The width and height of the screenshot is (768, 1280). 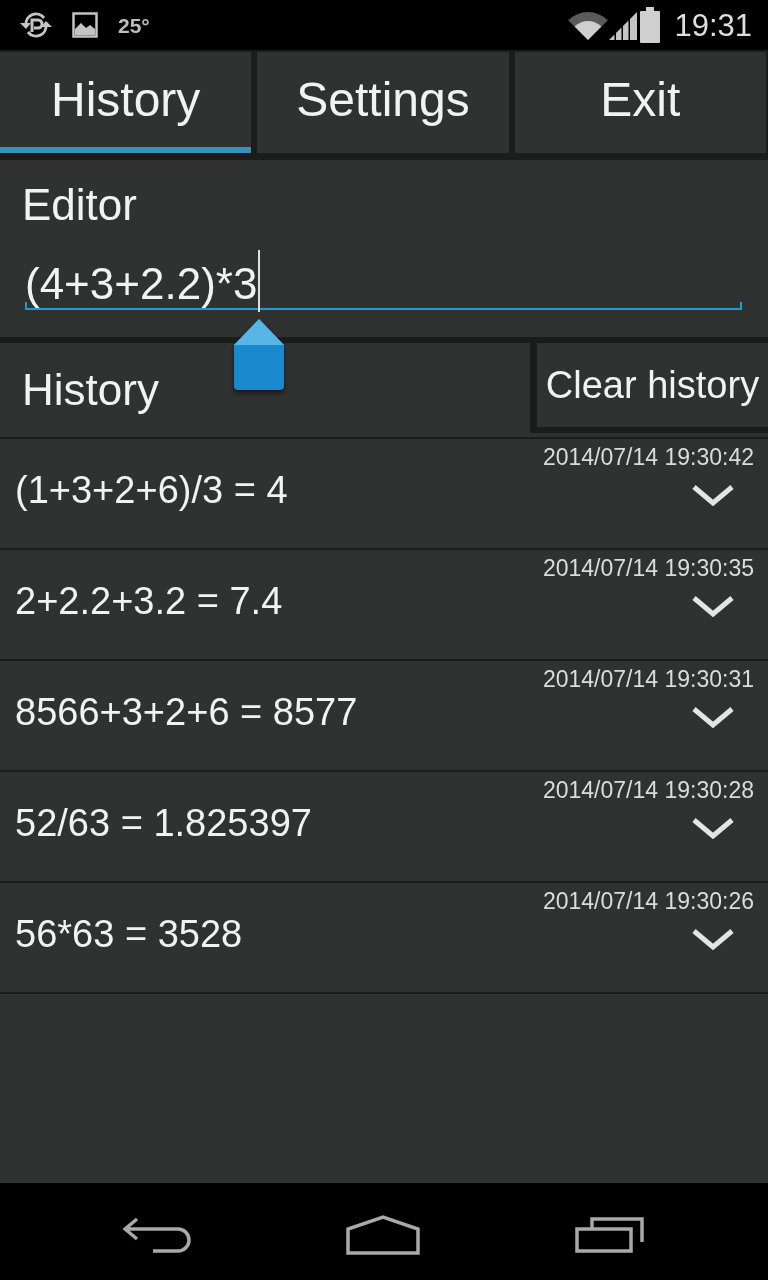 I want to click on text-cursor, so click(x=259, y=281).